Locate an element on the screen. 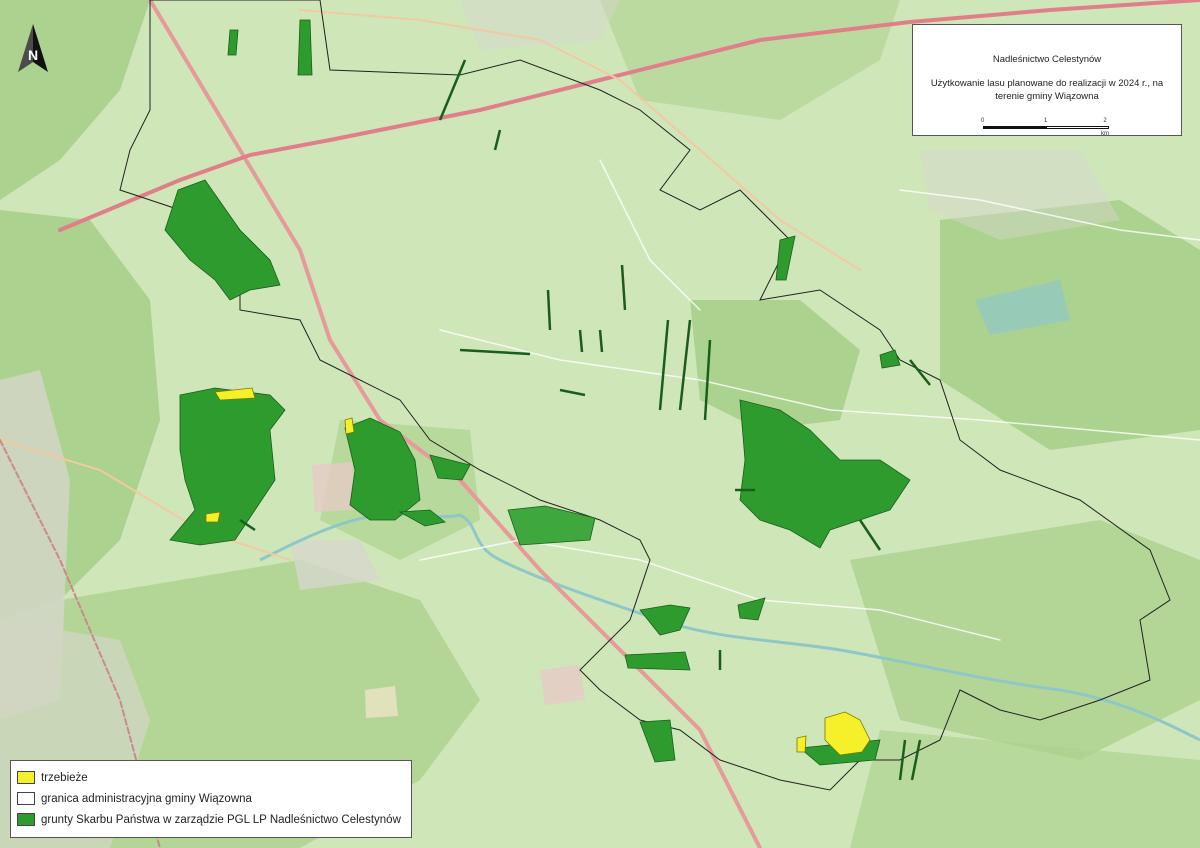 This screenshot has width=1200, height=848. legend-item-thinning: trzebieże is located at coordinates (211, 777).